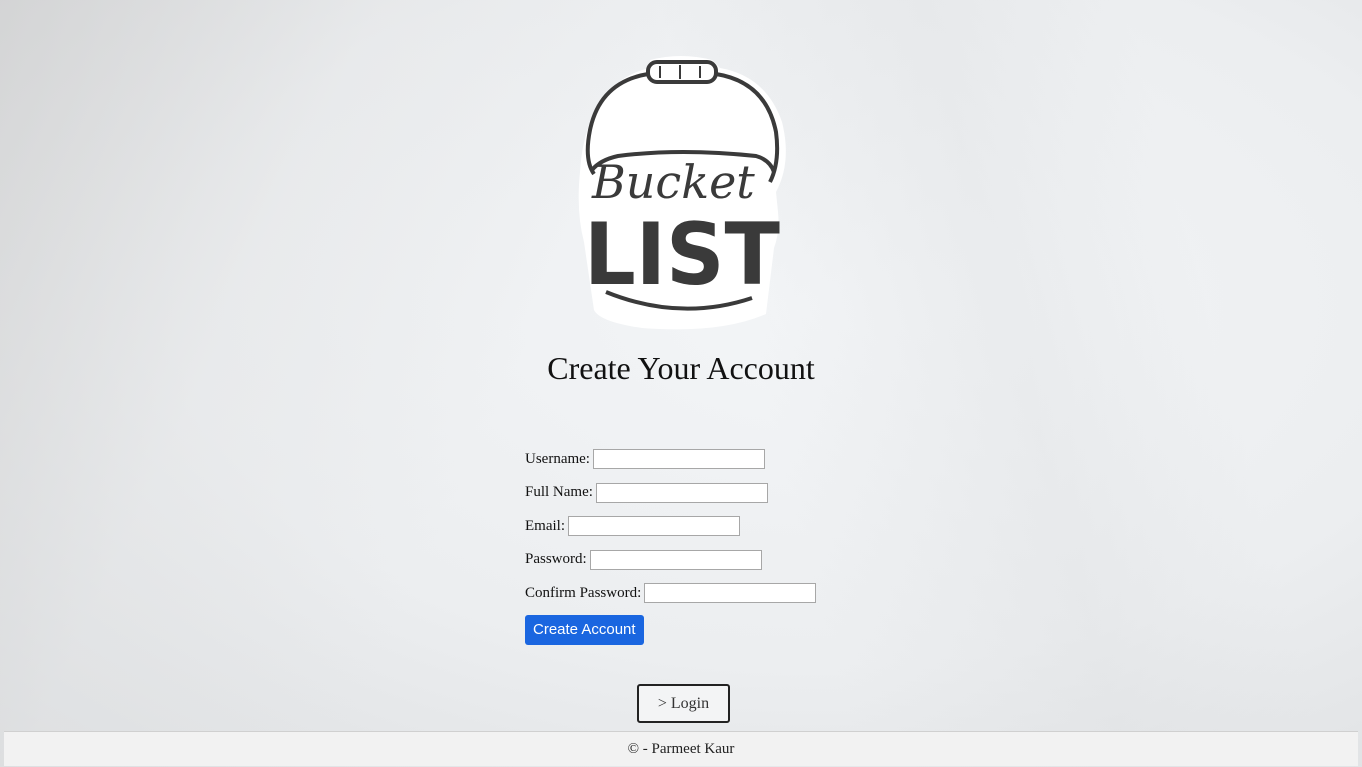 The width and height of the screenshot is (1362, 767). I want to click on footer: © - Parmeet Kaur, so click(681, 748).